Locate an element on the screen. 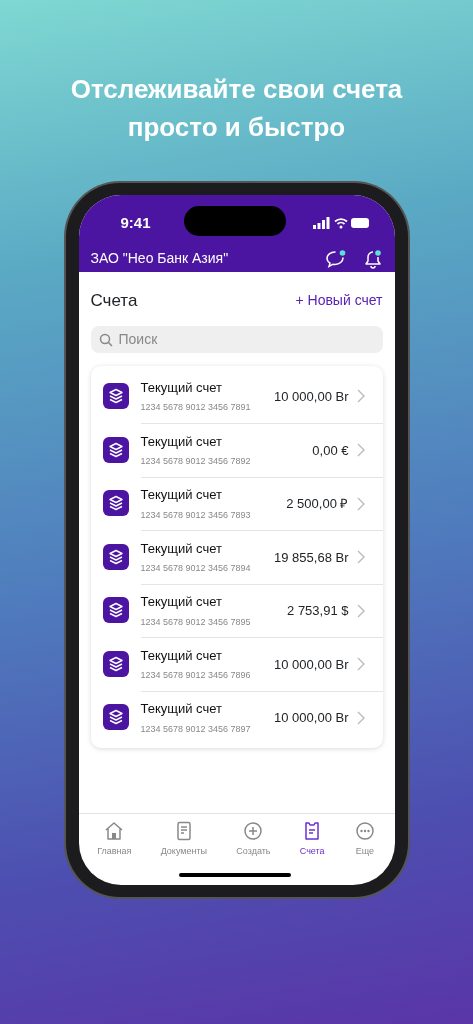 This screenshot has height=1024, width=473. headline: Отслеживайте свои счета просто и быстро is located at coordinates (236, 108).